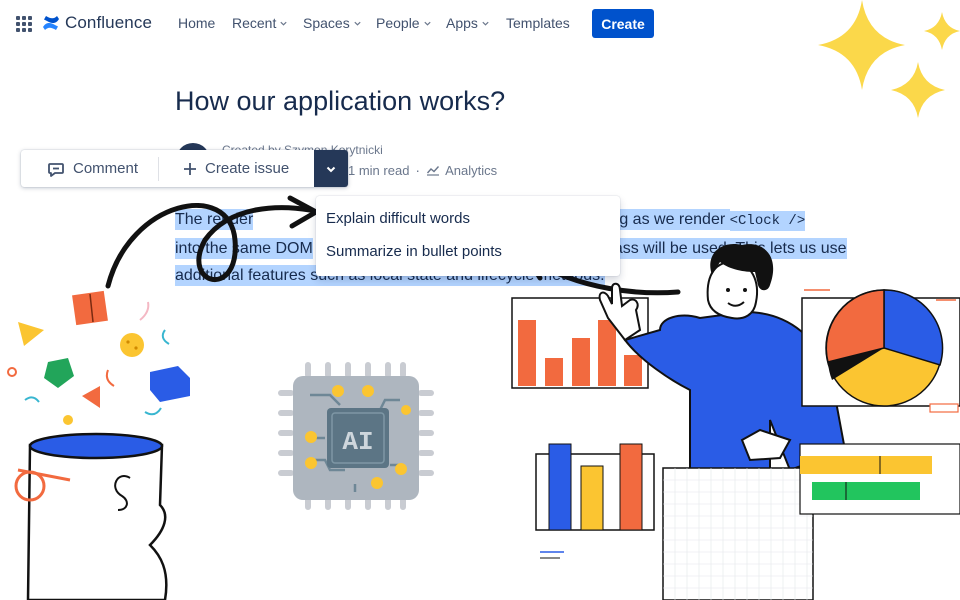 This screenshot has height=600, width=960. I want to click on create-button: Create, so click(623, 23).